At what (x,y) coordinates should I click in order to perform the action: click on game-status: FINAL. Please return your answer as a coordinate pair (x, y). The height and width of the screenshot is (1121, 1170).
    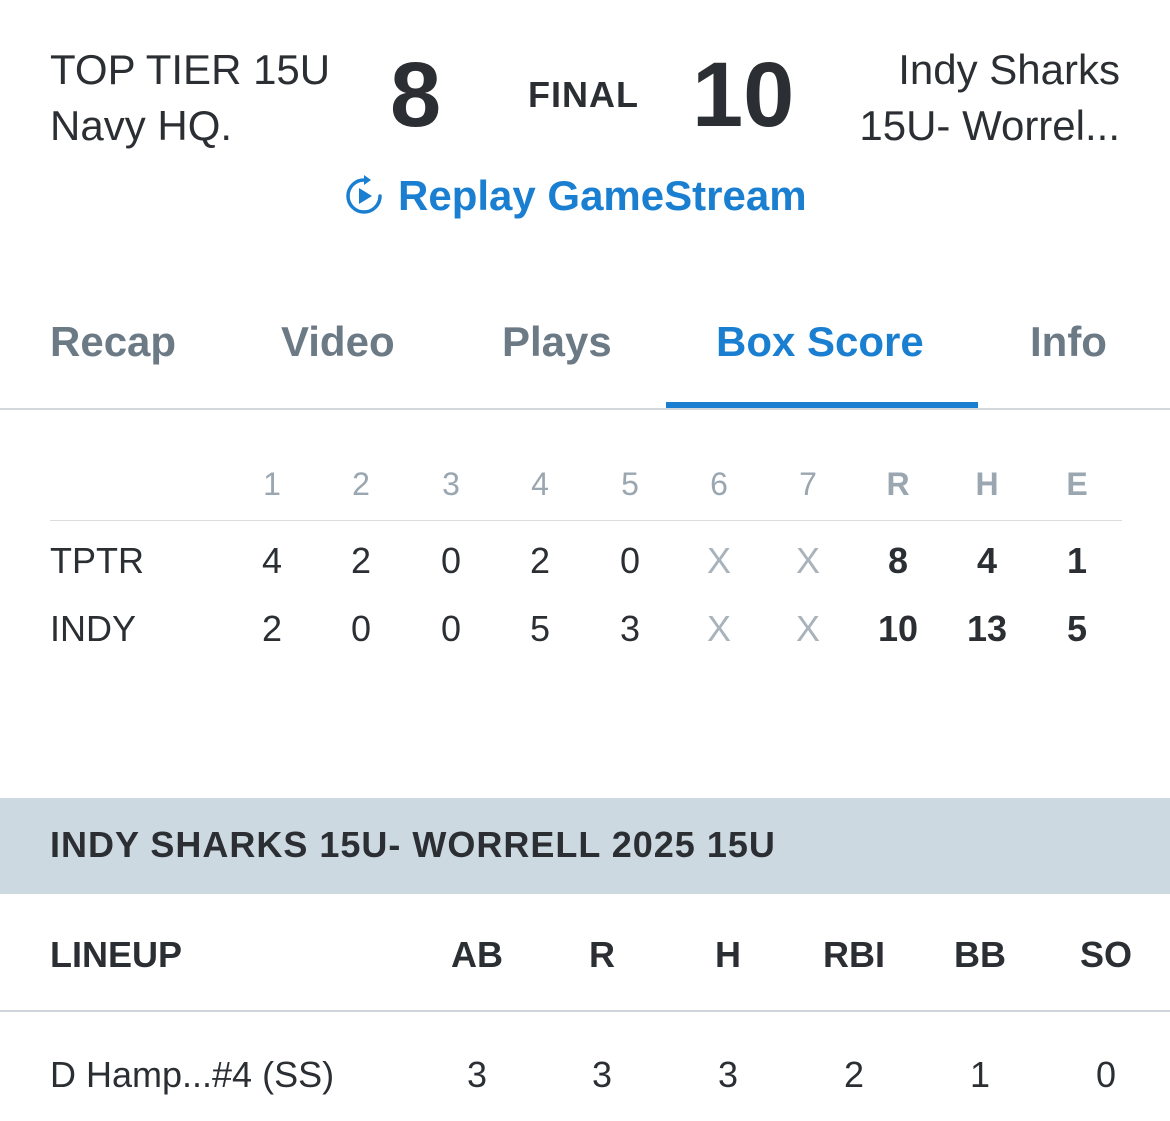
    Looking at the image, I should click on (583, 94).